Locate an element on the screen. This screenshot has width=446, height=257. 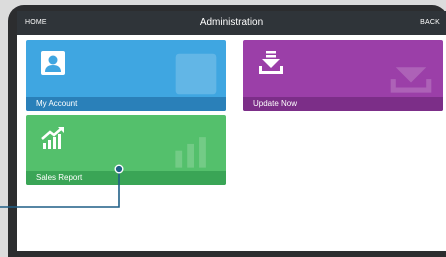
chart-watermark-icon is located at coordinates (194, 151).